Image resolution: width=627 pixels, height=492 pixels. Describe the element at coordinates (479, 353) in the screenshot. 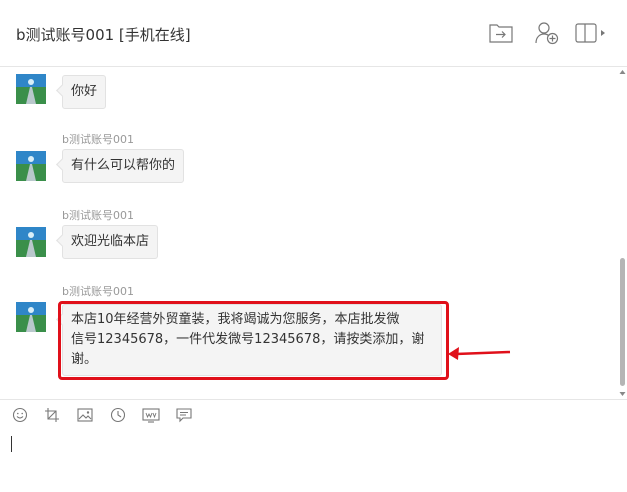

I see `arrow-icon` at that location.